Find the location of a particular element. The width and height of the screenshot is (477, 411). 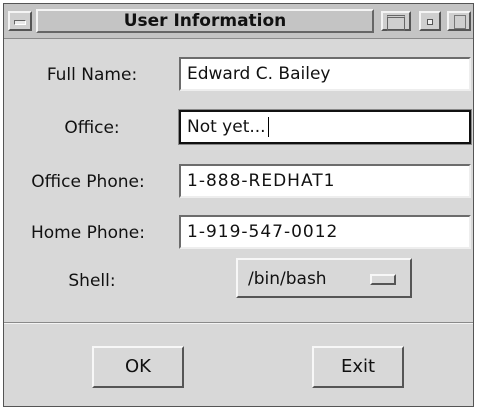

office-label: Office: is located at coordinates (92, 128).